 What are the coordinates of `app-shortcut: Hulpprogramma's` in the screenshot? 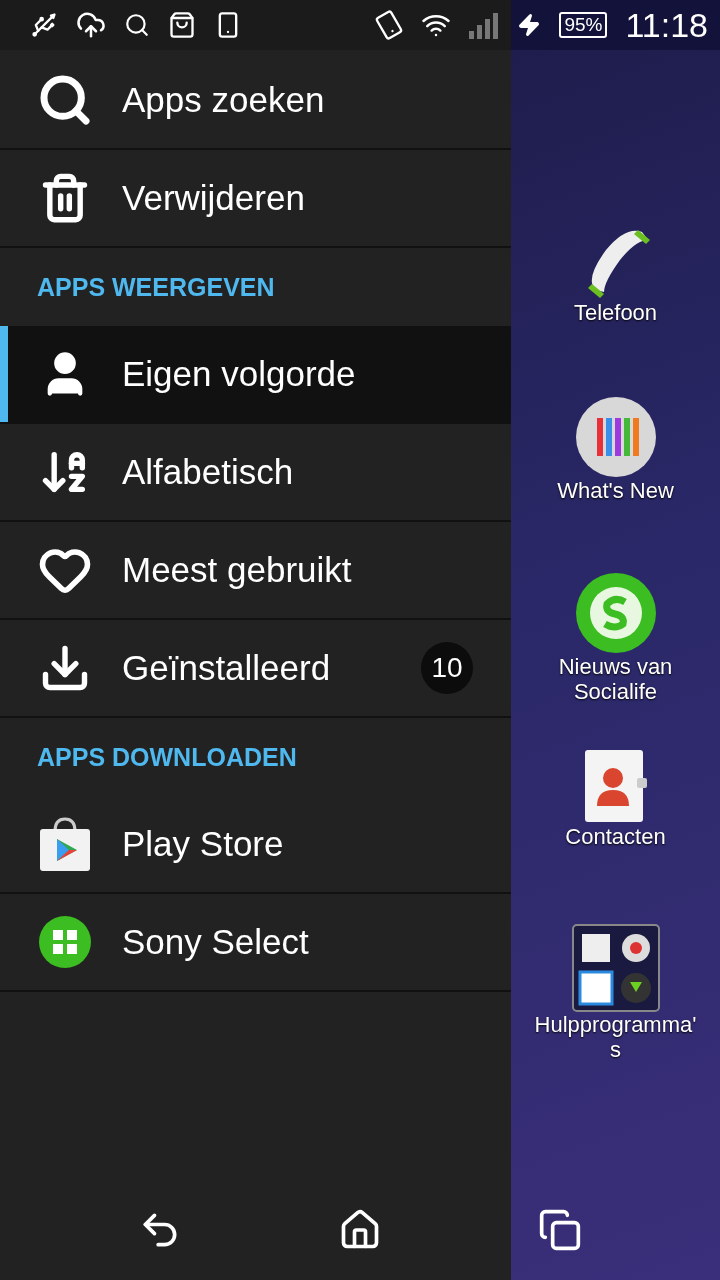 It's located at (615, 1012).